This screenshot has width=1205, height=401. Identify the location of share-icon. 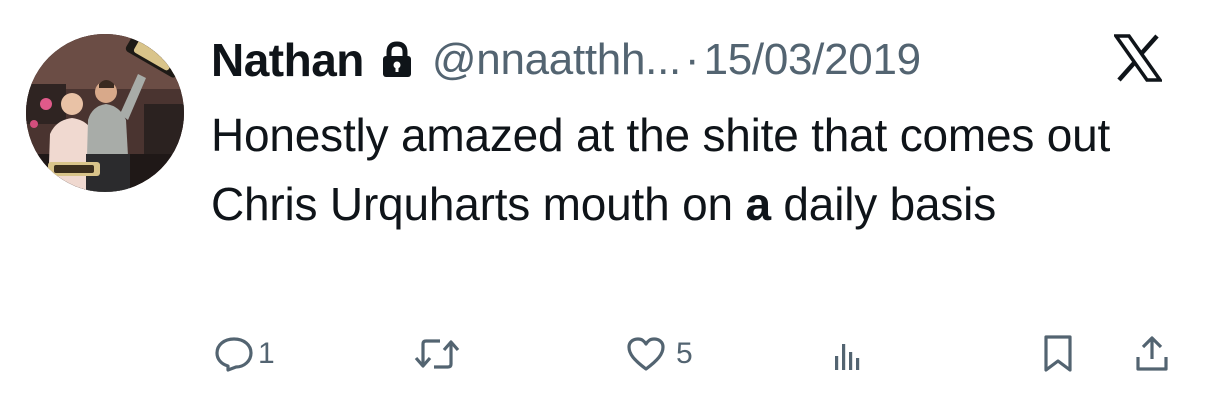
(1152, 354).